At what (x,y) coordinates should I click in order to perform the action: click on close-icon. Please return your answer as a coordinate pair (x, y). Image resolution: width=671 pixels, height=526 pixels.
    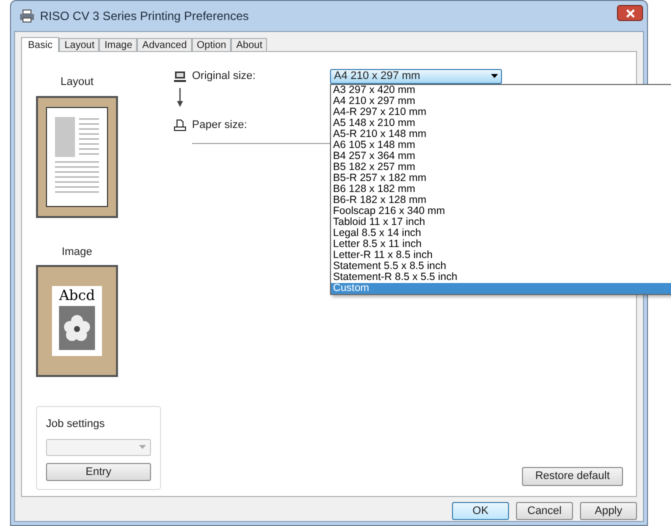
    Looking at the image, I should click on (630, 13).